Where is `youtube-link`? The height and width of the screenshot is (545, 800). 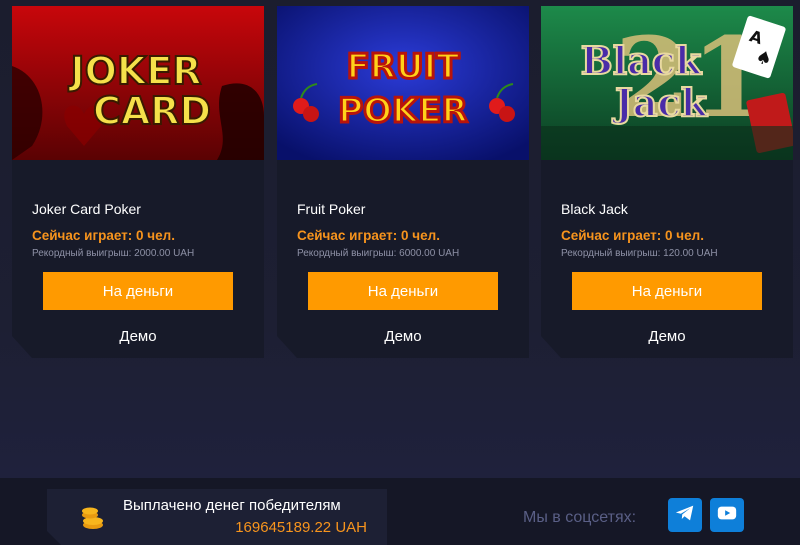
youtube-link is located at coordinates (727, 515).